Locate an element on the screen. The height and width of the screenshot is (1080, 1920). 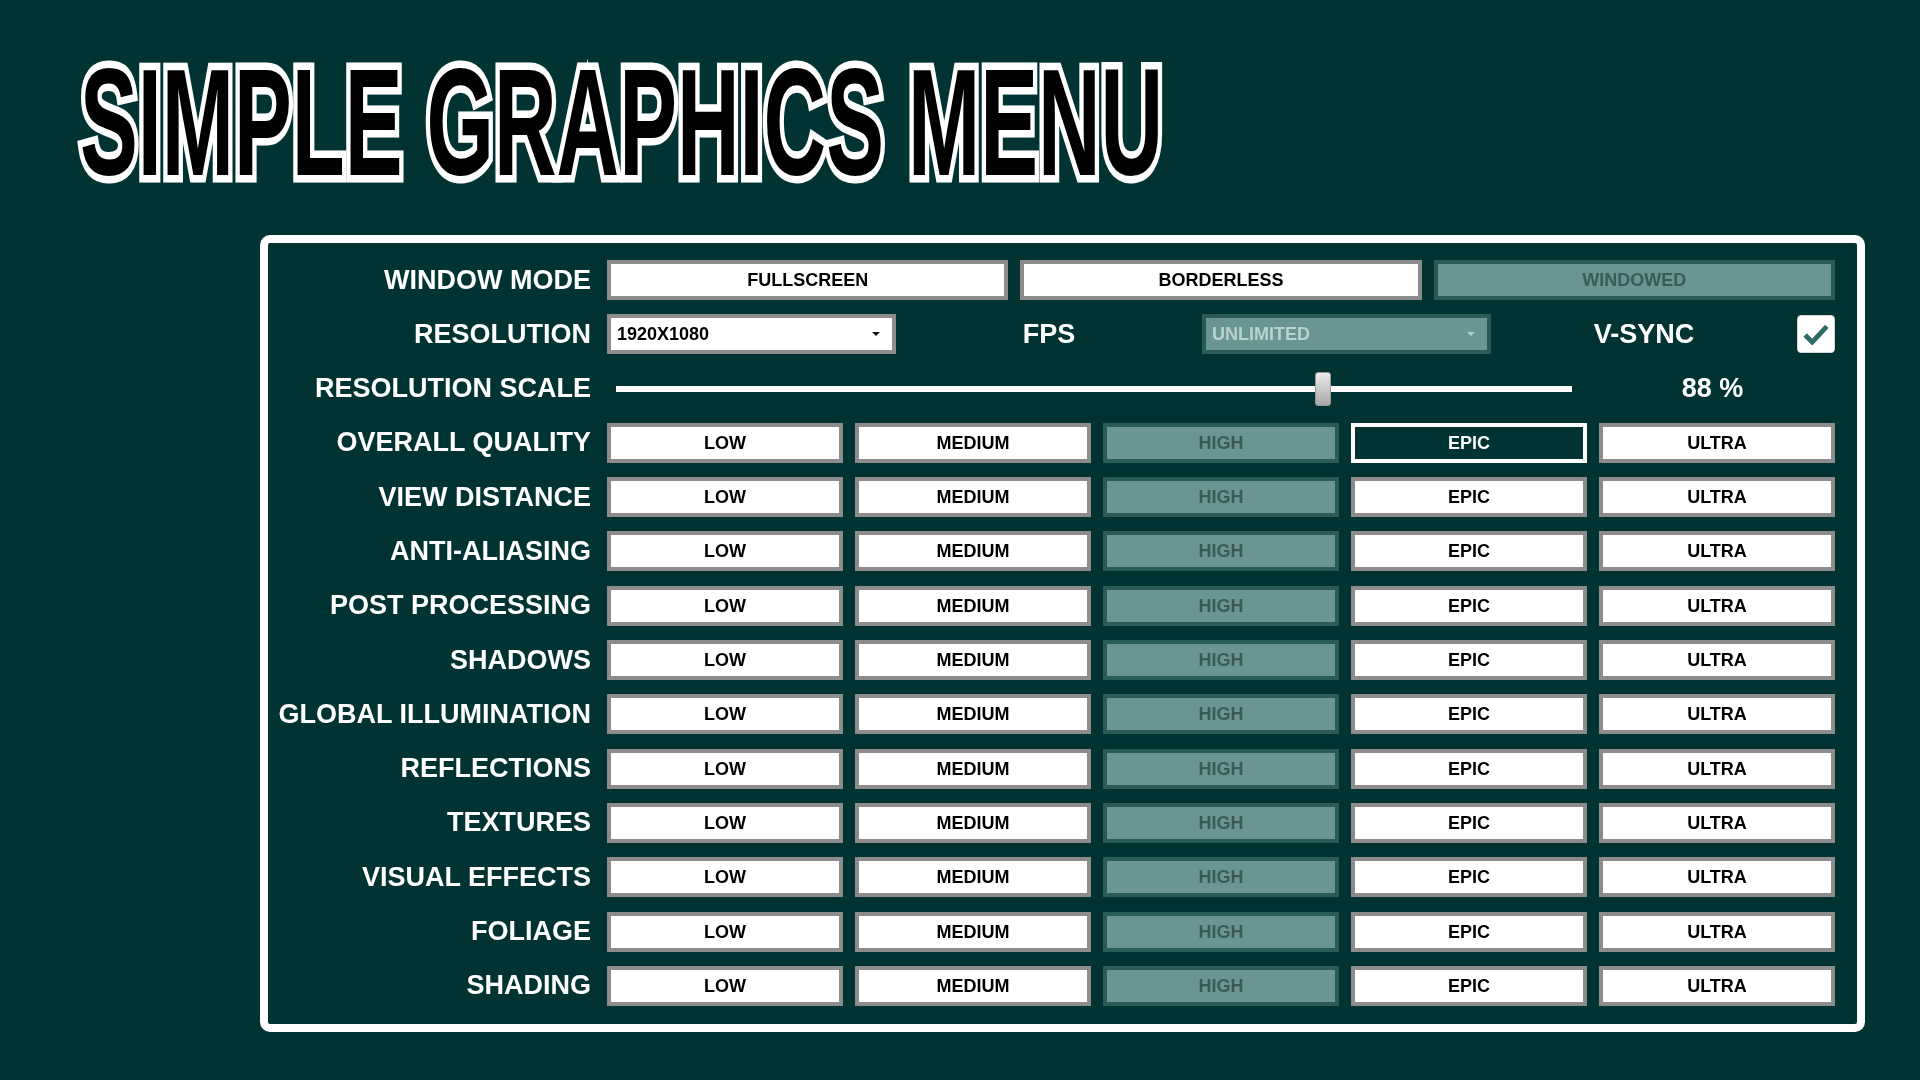
setting-label: ANTI-ALIASING is located at coordinates (490, 551).